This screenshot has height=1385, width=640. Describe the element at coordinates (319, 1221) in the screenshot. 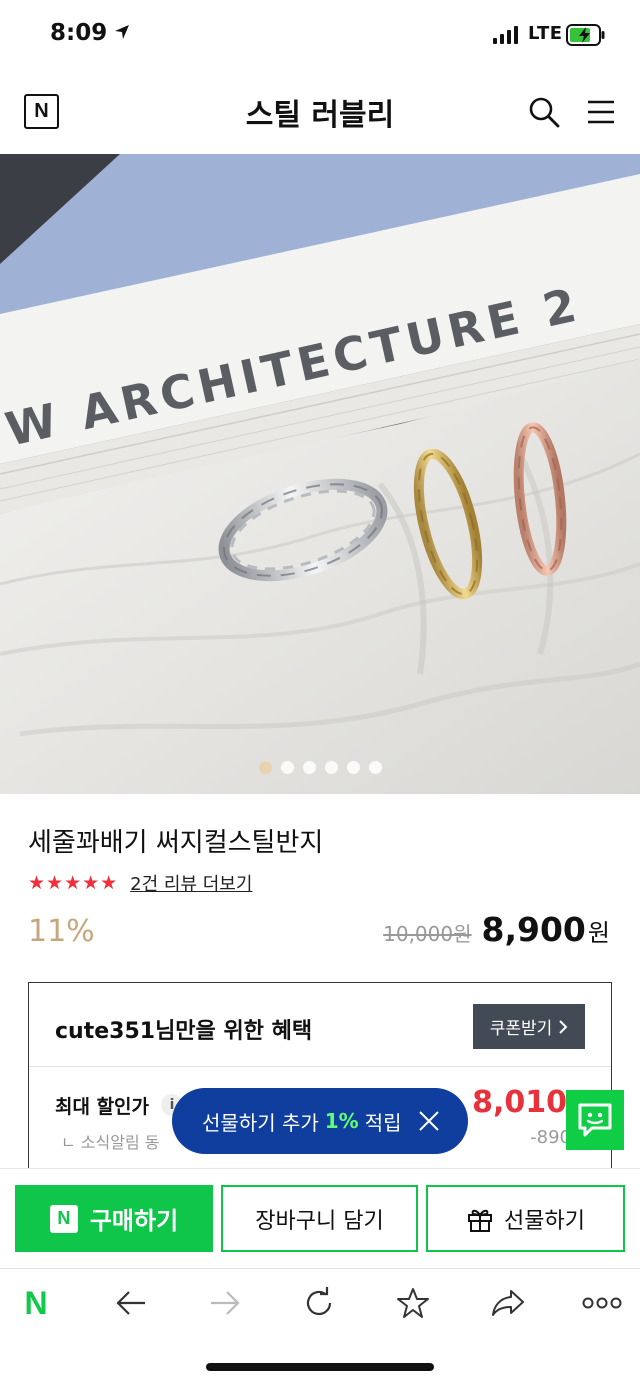

I see `add-to-cart-label: 장바구니 담기` at that location.